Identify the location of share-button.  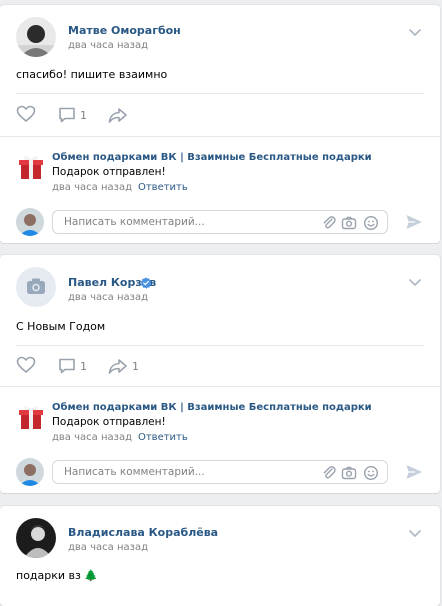
(120, 115).